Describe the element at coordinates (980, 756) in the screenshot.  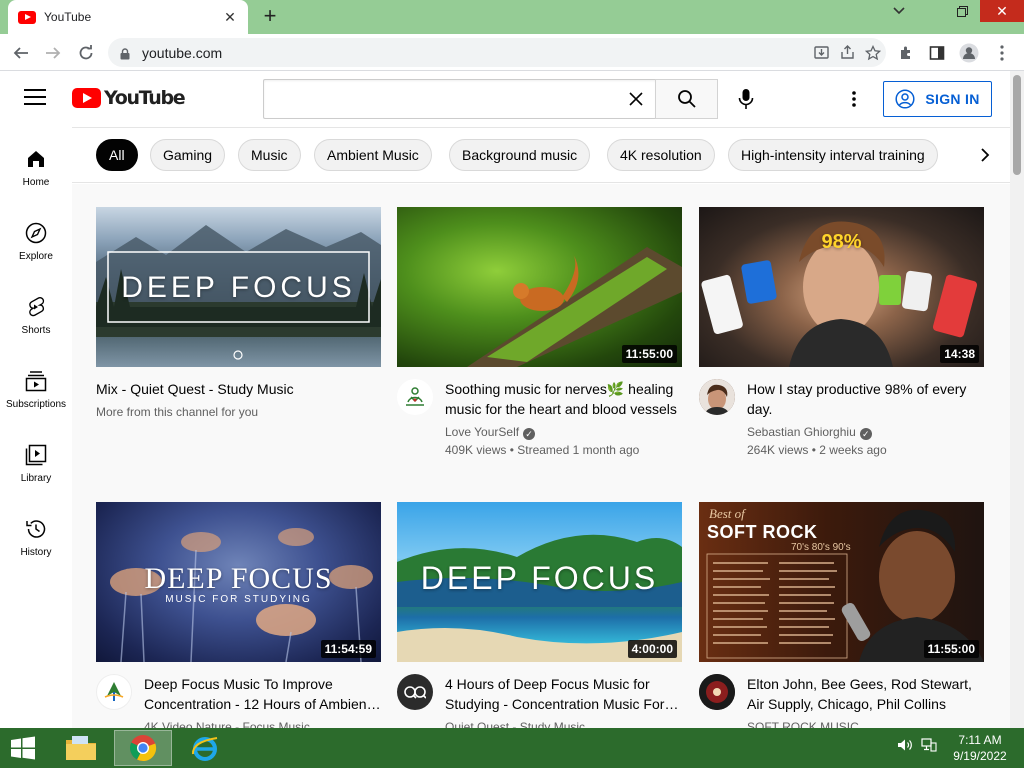
I see `clock-date: 9/19/2022` at that location.